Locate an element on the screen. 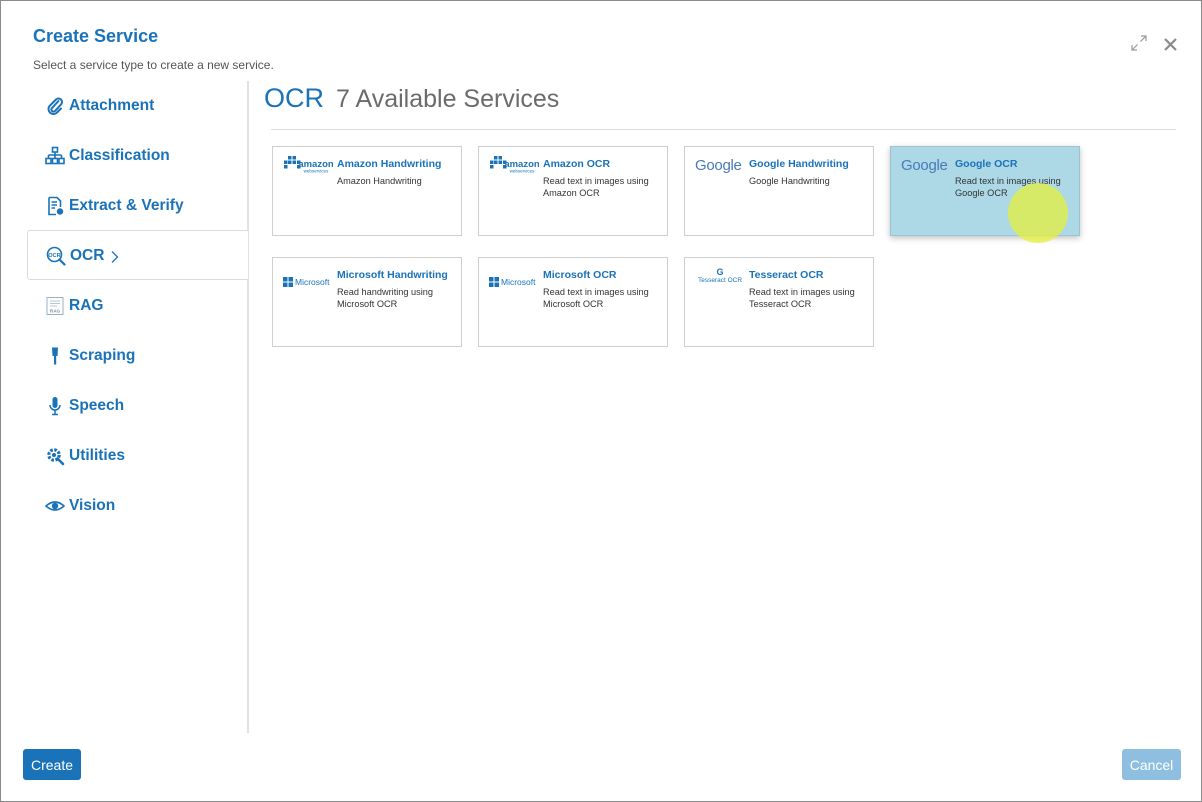 This screenshot has height=802, width=1202. svg-text: OCR is located at coordinates (54, 256).